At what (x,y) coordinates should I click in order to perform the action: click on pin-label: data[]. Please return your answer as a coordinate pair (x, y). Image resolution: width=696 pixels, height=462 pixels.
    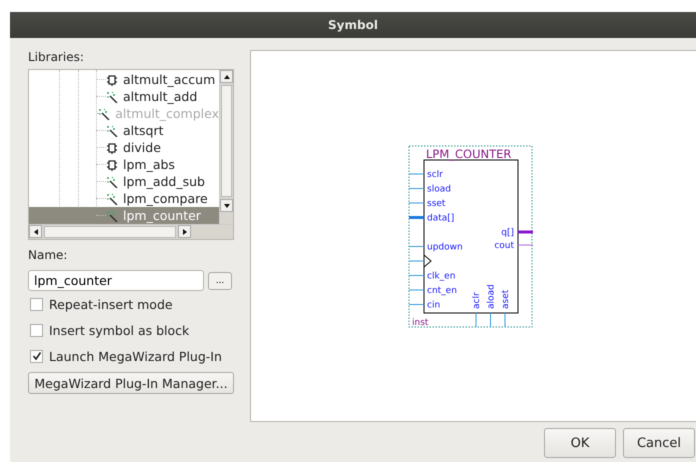
    Looking at the image, I should click on (440, 219).